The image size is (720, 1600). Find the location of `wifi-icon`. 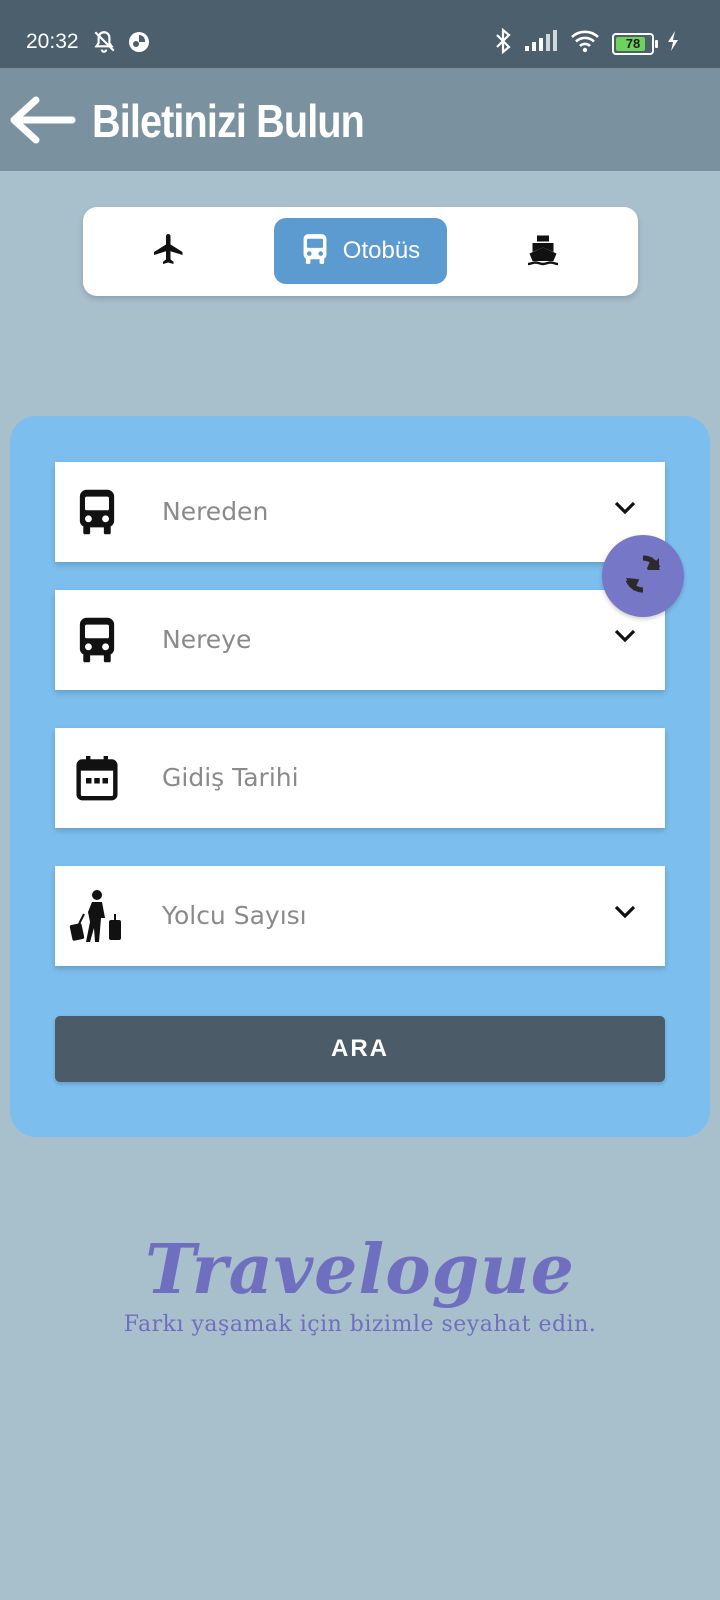

wifi-icon is located at coordinates (585, 43).